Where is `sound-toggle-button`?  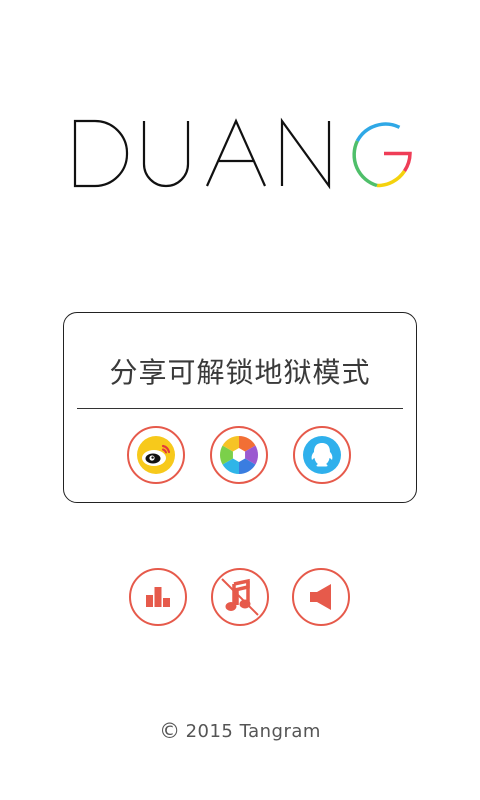 sound-toggle-button is located at coordinates (321, 597).